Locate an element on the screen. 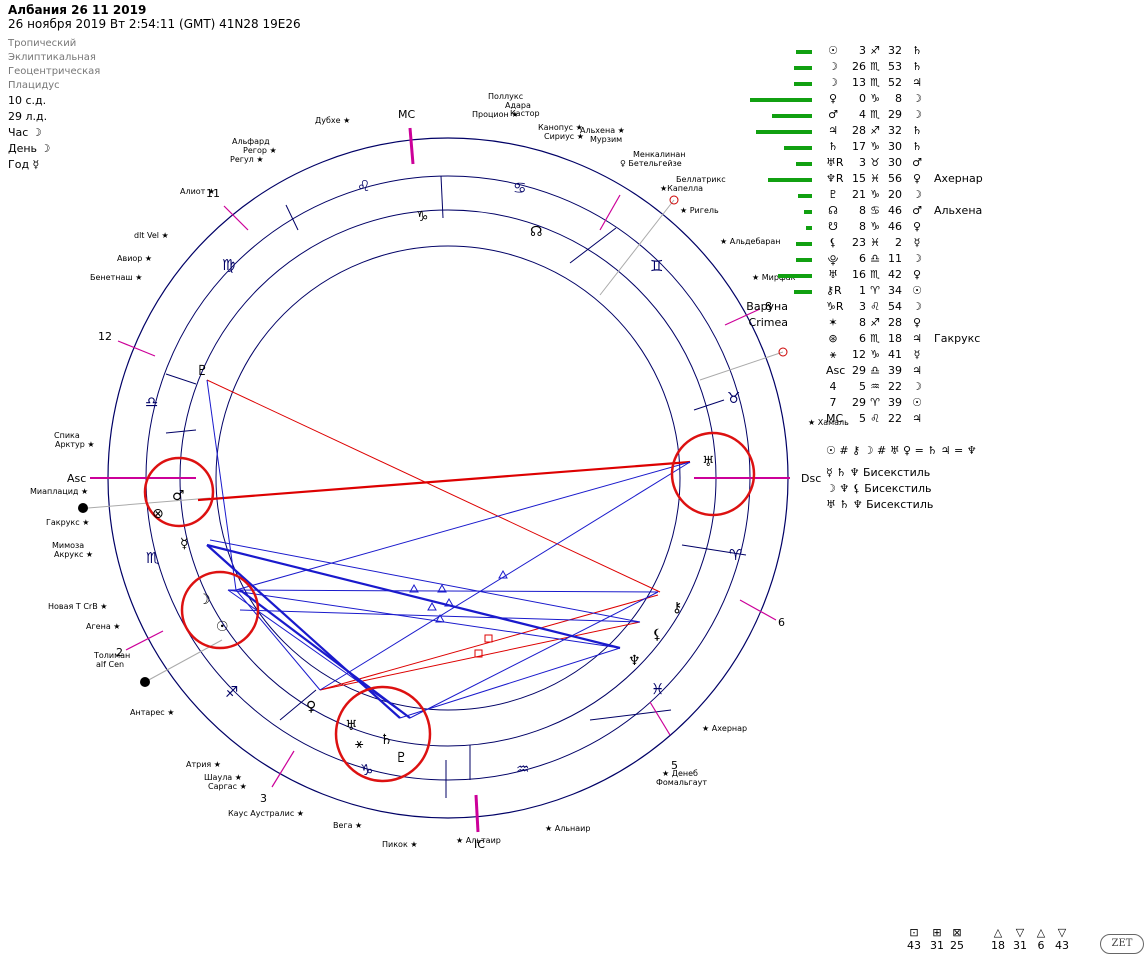 Image resolution: width=1146 pixels, height=957 pixels. svg-text: Бенетнаш ★ is located at coordinates (116, 277).